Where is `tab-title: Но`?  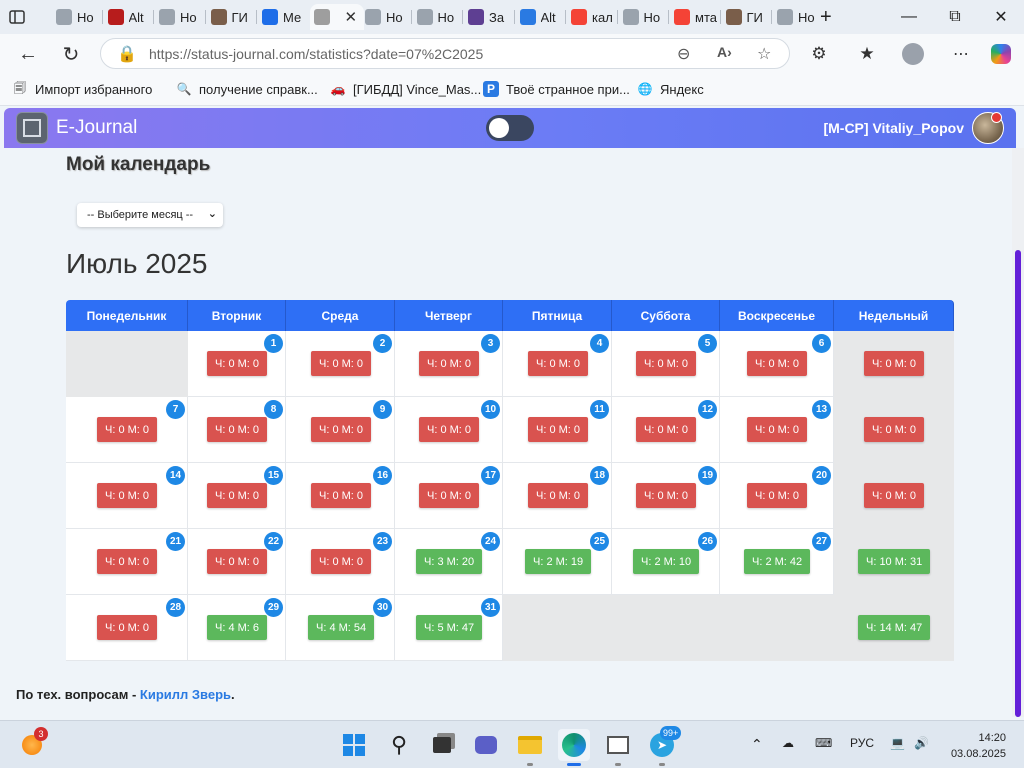
tab-title: Но is located at coordinates (446, 17).